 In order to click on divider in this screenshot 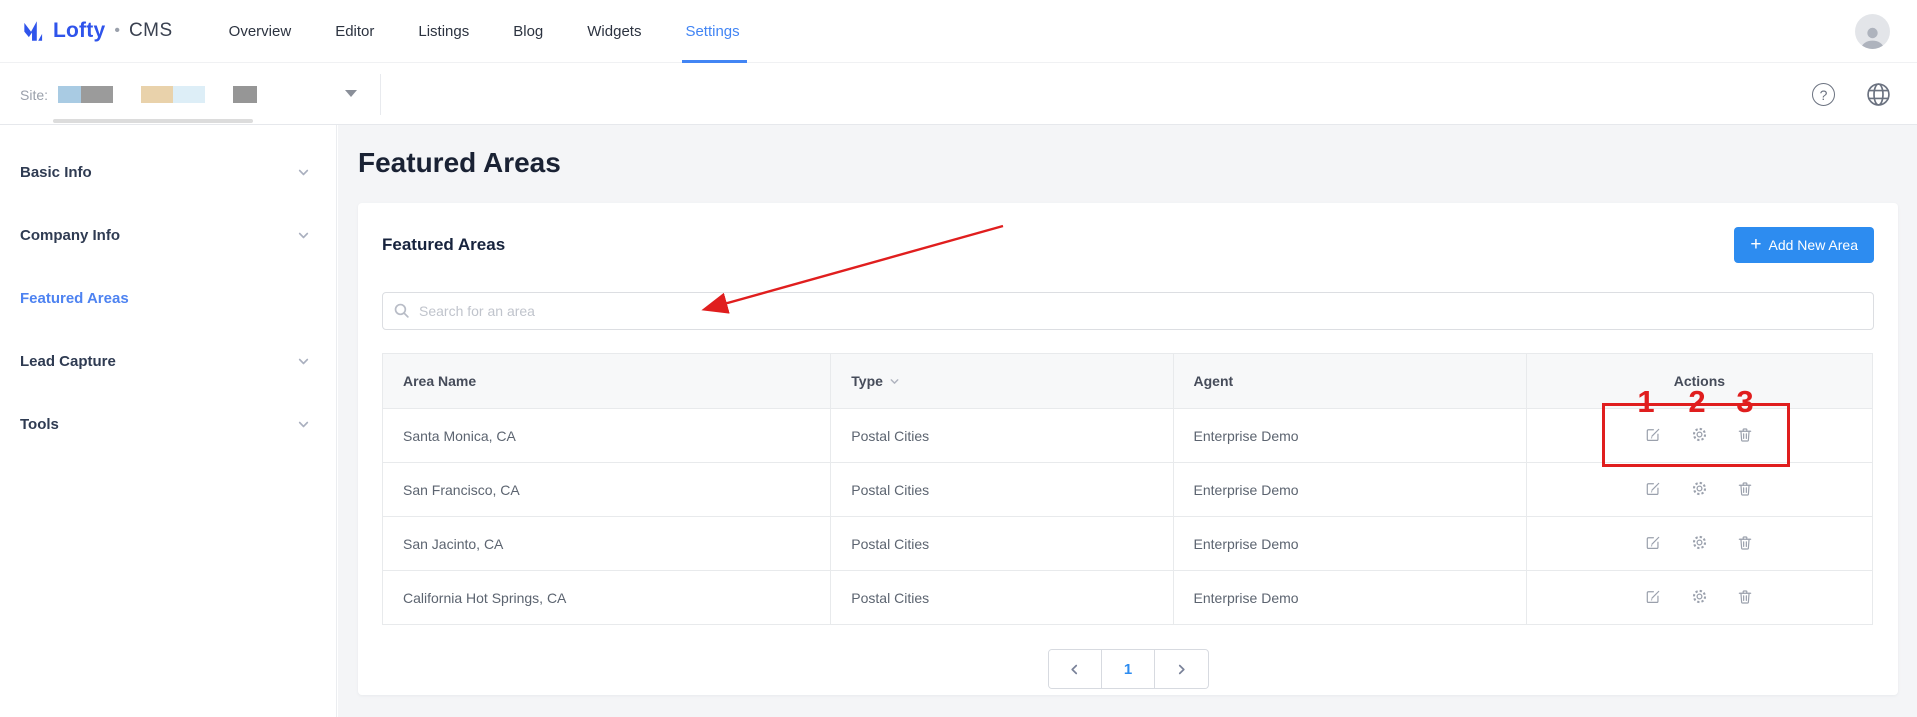, I will do `click(380, 94)`.